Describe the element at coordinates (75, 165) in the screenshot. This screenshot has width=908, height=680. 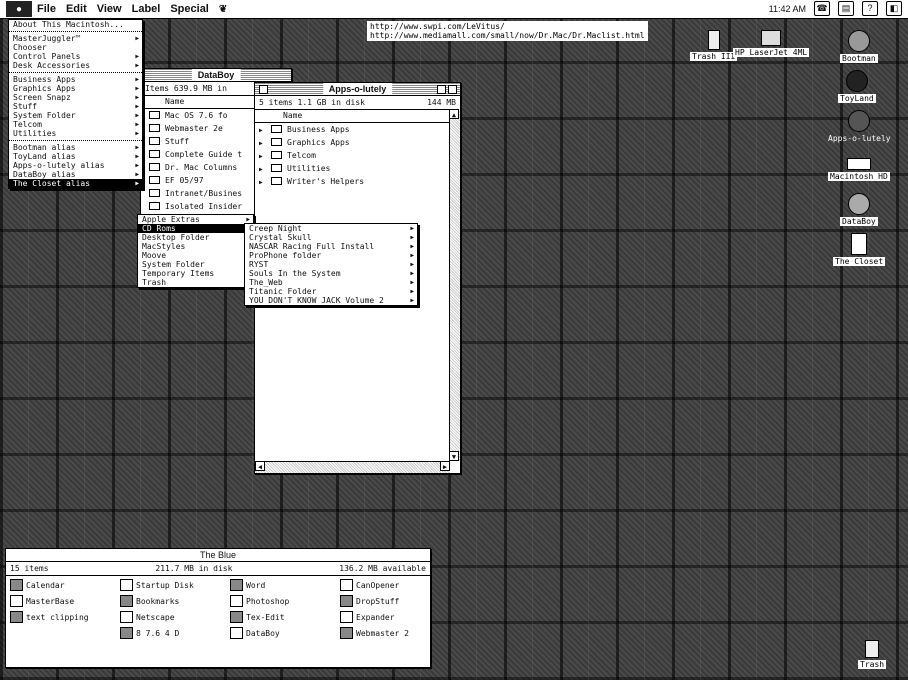
I see `menu-item: Apps-o-lutely alias` at that location.